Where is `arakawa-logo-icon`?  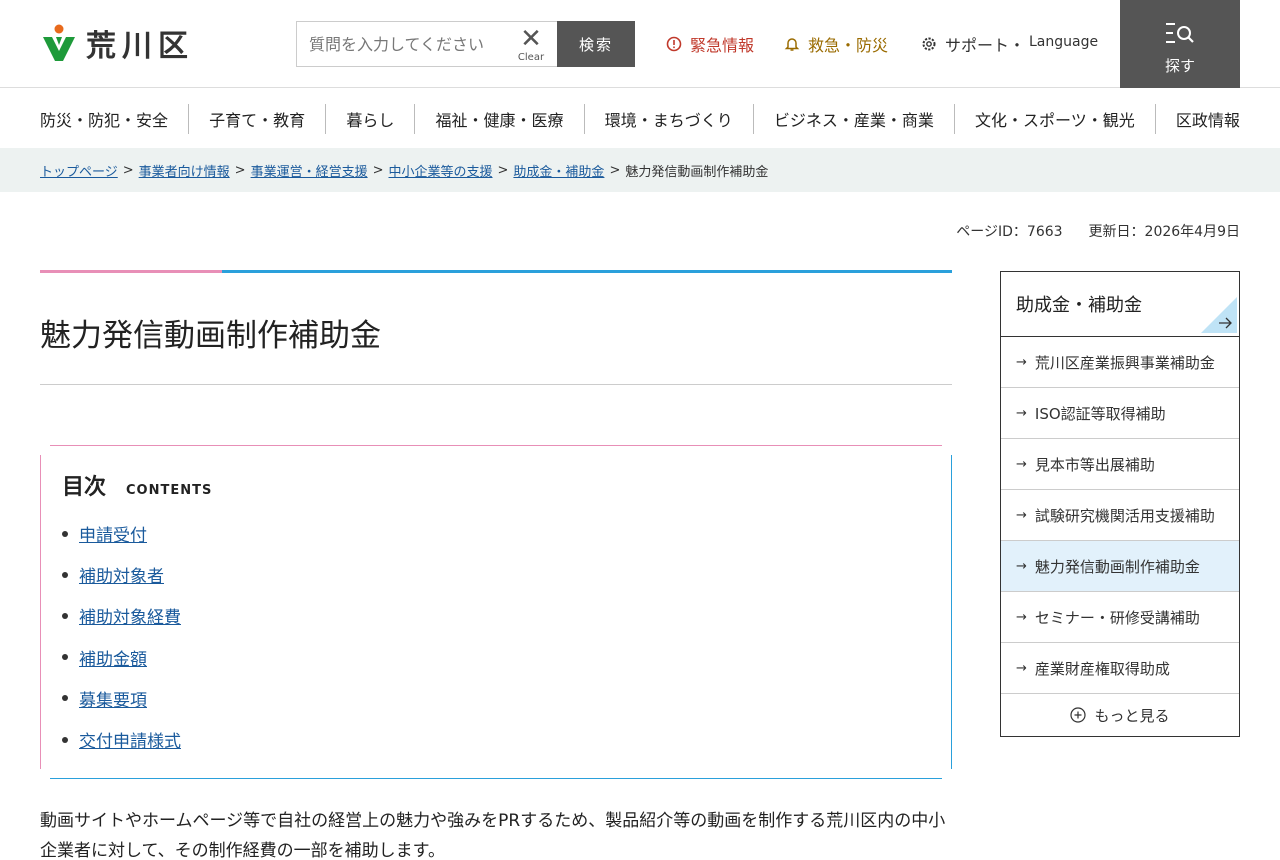 arakawa-logo-icon is located at coordinates (59, 42).